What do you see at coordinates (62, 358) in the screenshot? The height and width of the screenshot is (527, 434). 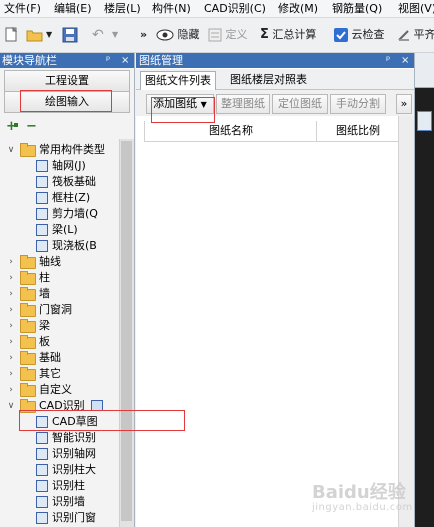 I see `tree-folder-item: › 基础` at bounding box center [62, 358].